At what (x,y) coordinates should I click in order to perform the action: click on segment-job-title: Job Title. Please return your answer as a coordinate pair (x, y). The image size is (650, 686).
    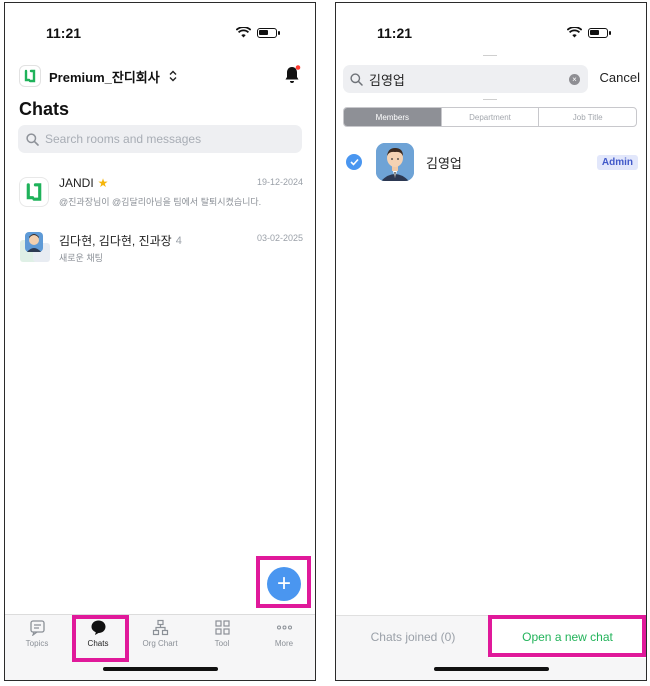
    Looking at the image, I should click on (587, 117).